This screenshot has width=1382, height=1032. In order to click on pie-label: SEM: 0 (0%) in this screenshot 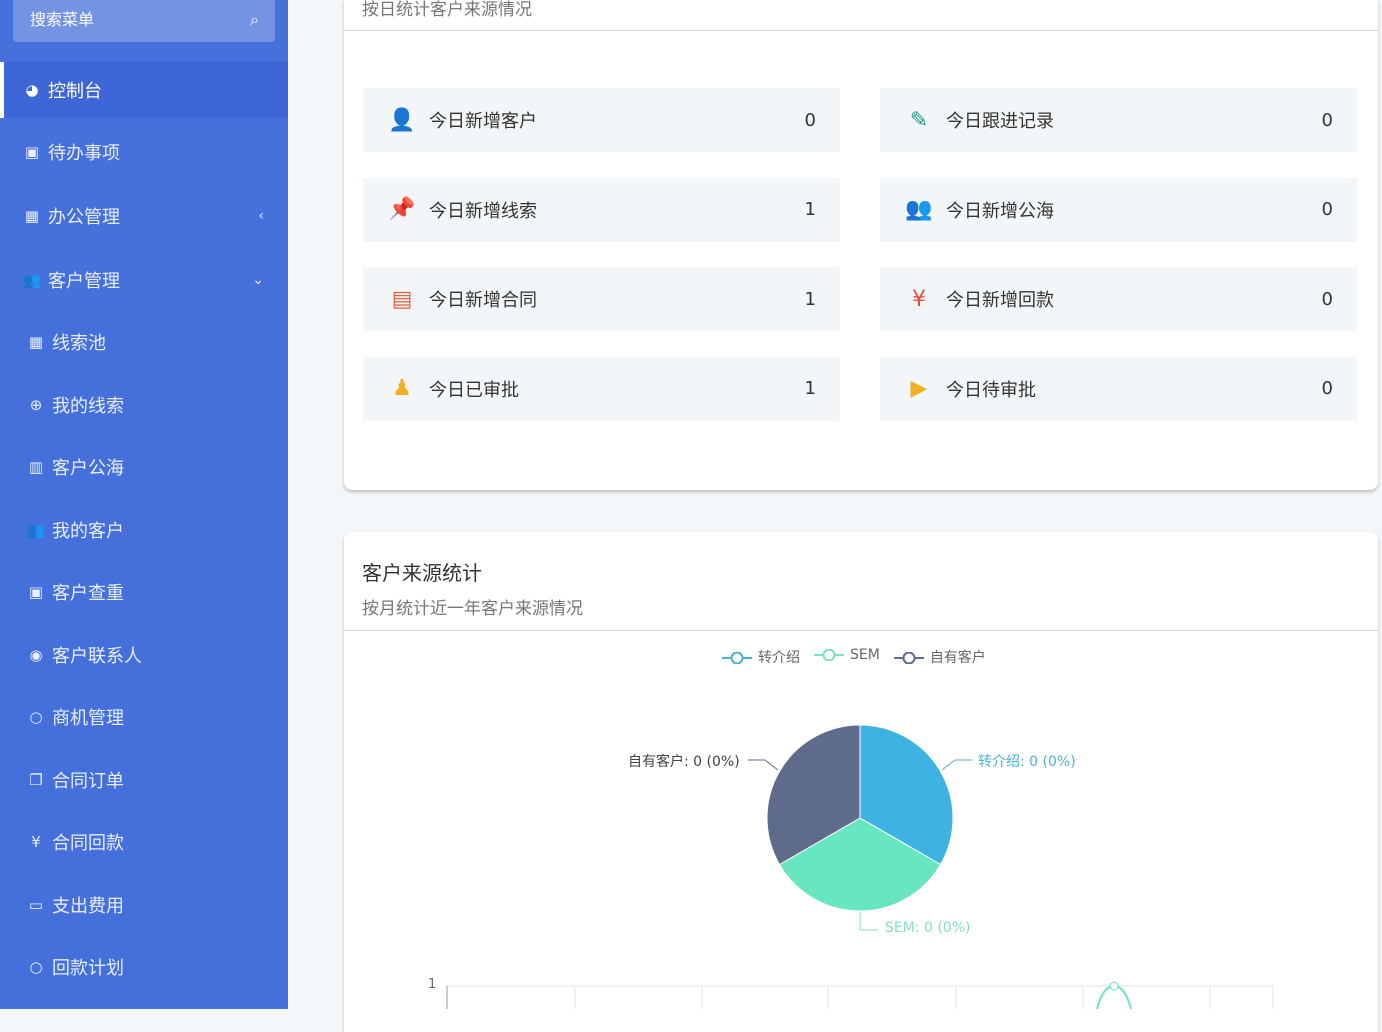, I will do `click(928, 928)`.